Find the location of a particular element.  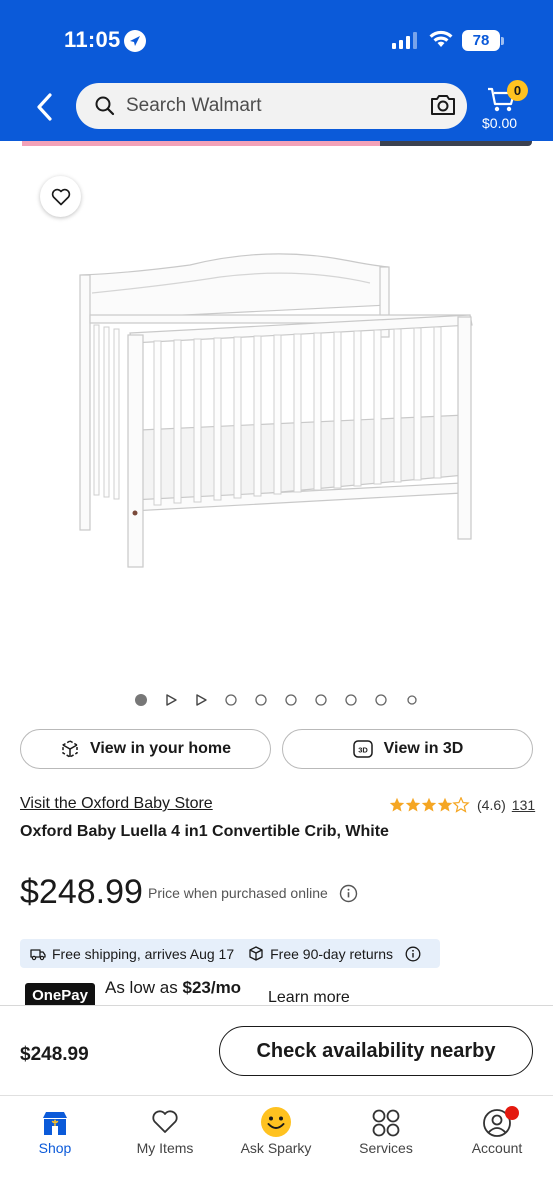

svg-text: 3D is located at coordinates (363, 750).